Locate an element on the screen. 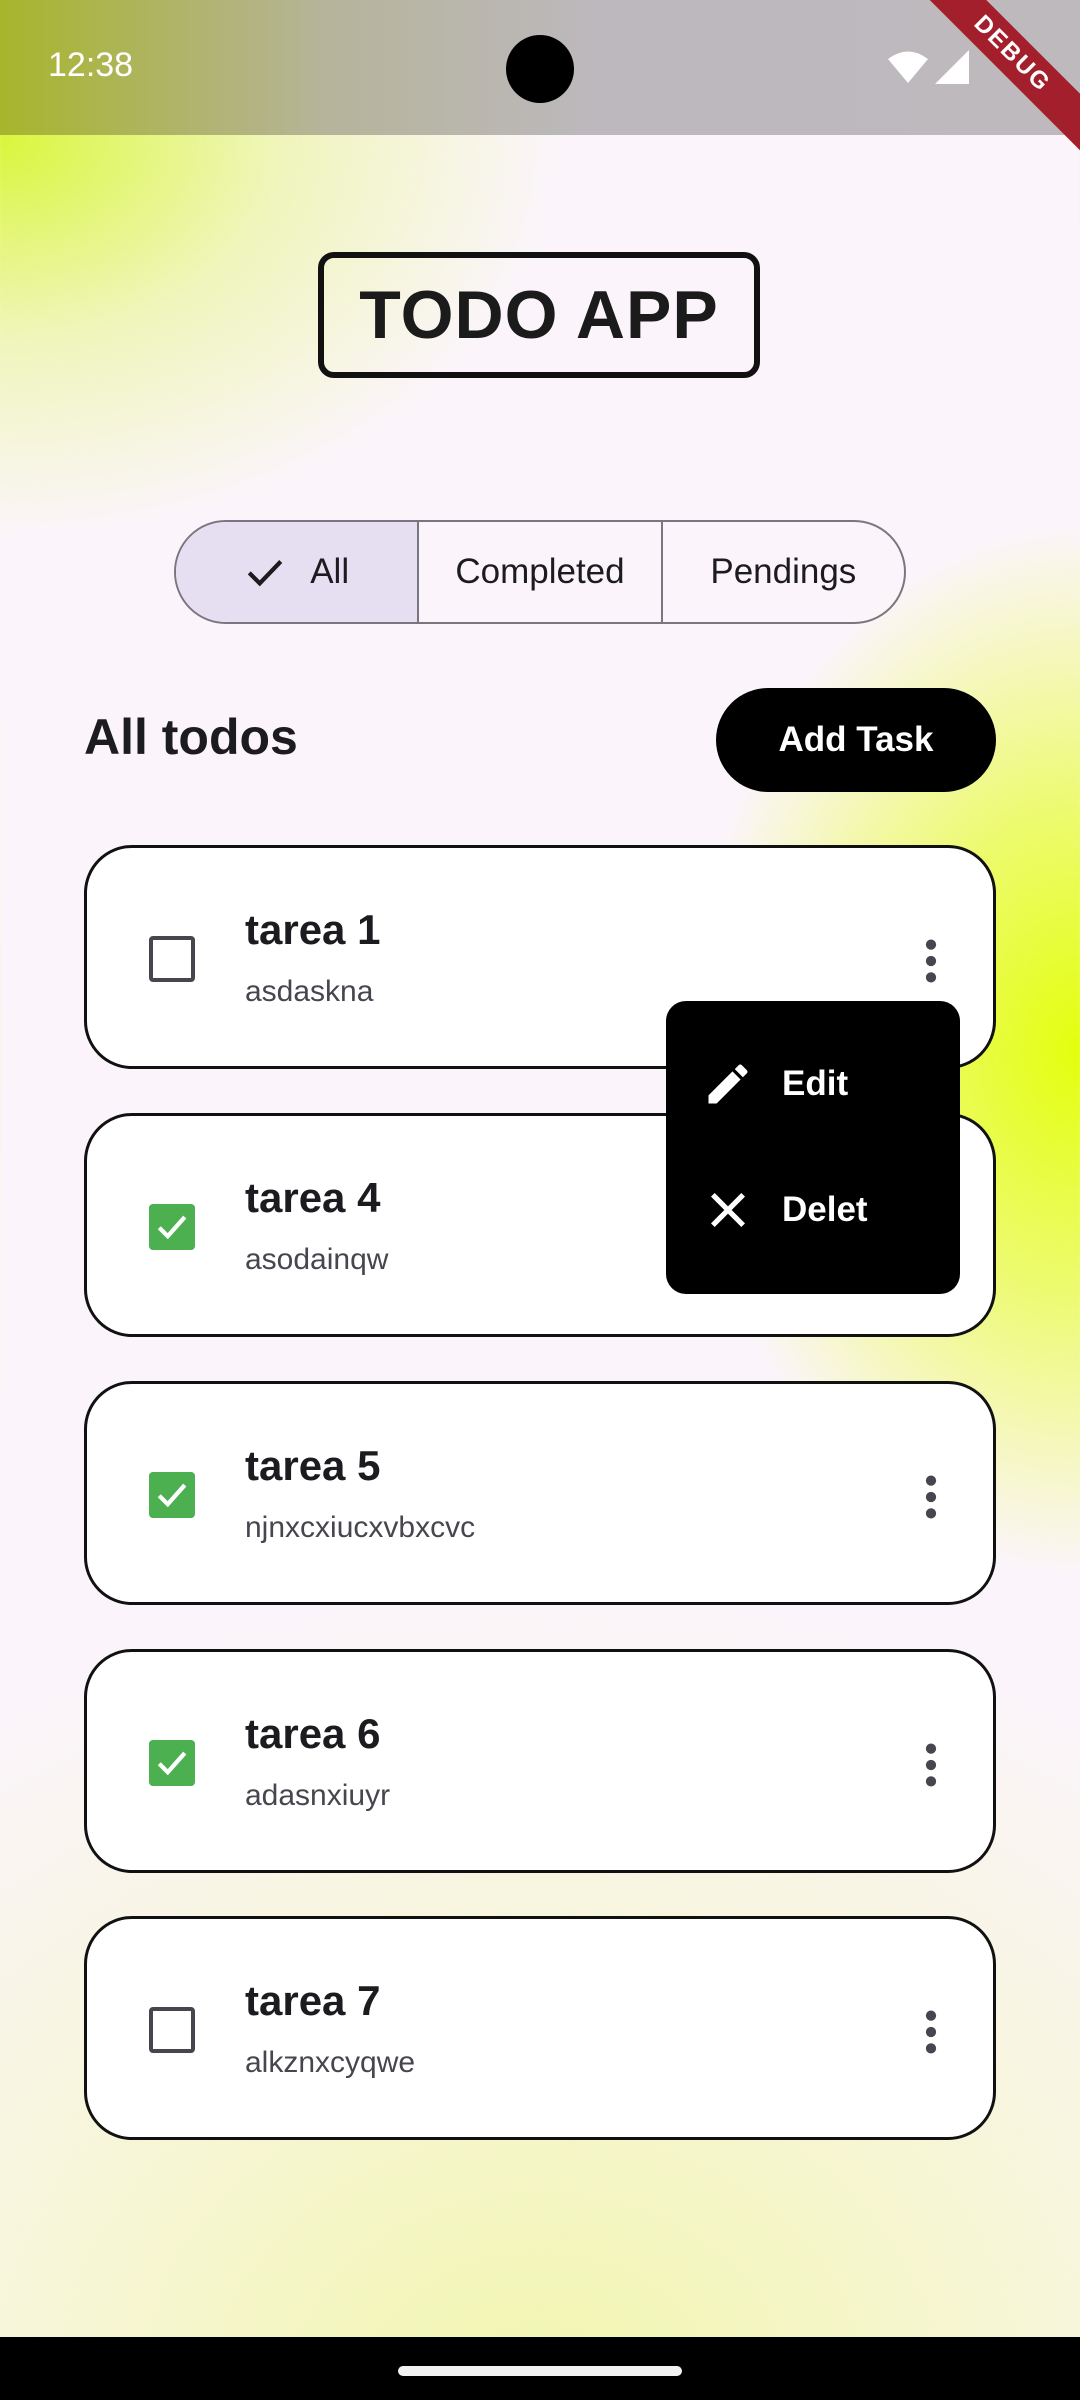 The image size is (1080, 2400). status-bar: 12:38 DEBUG is located at coordinates (540, 80).